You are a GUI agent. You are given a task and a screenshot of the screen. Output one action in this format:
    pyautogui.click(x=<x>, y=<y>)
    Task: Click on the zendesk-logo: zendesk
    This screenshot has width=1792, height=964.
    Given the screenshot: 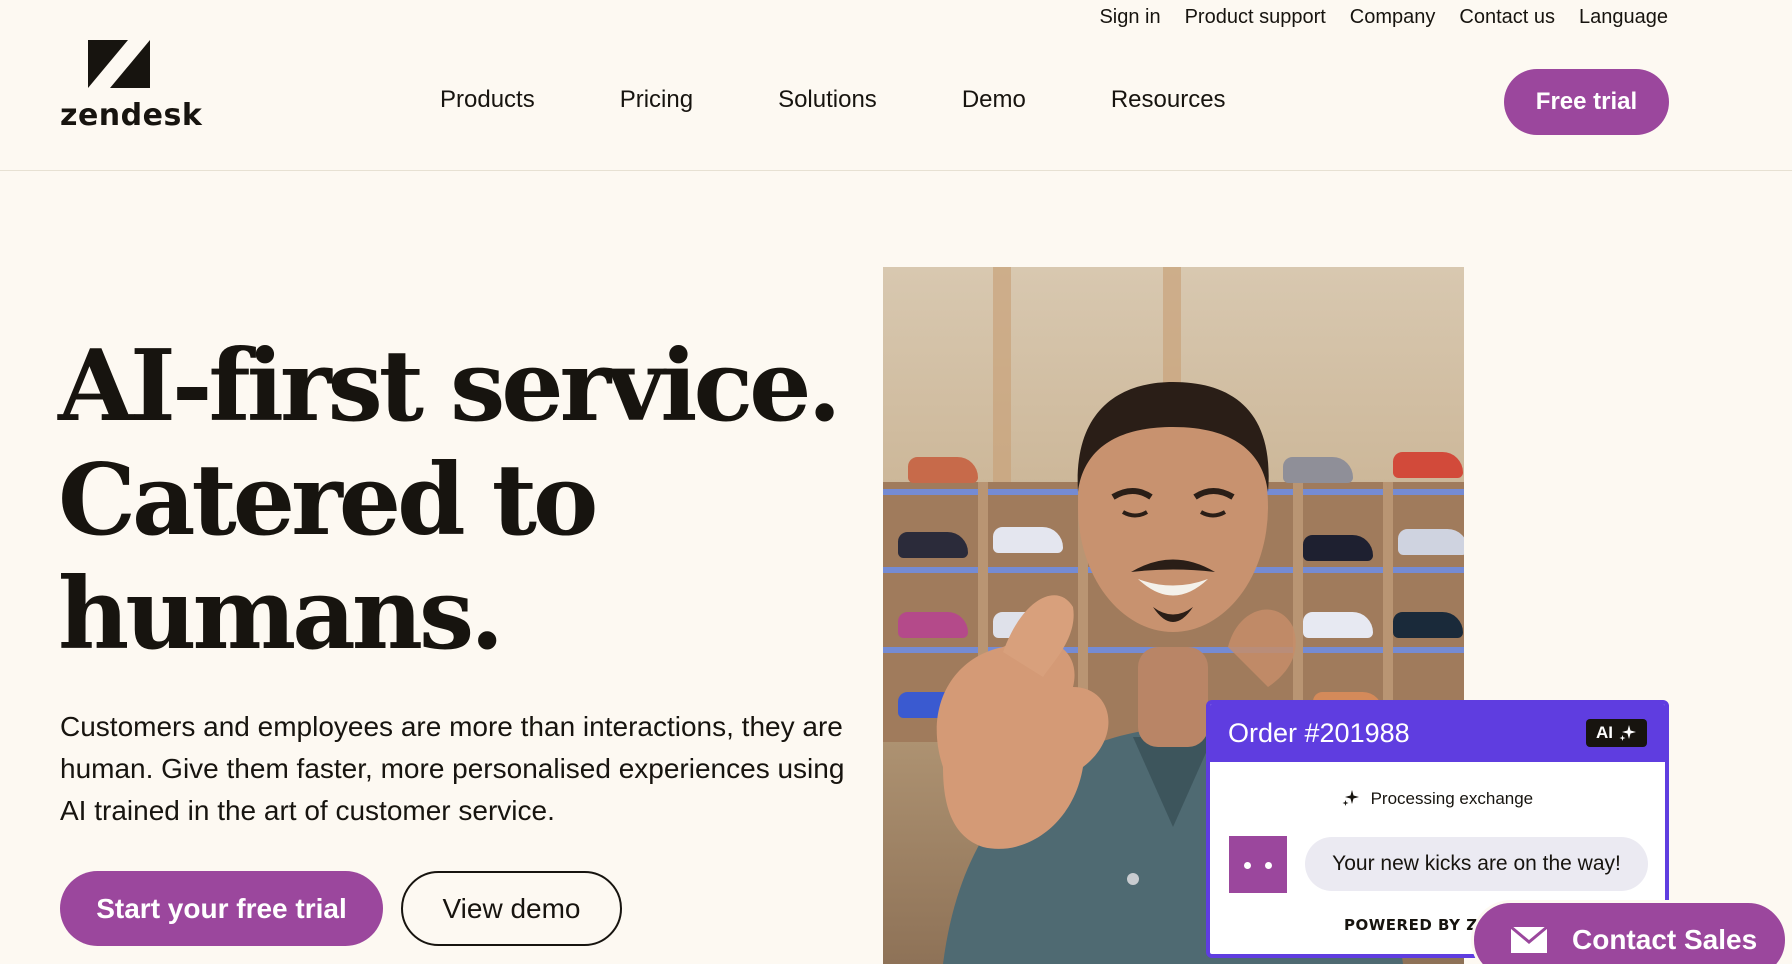 What is the action you would take?
    pyautogui.click(x=131, y=87)
    